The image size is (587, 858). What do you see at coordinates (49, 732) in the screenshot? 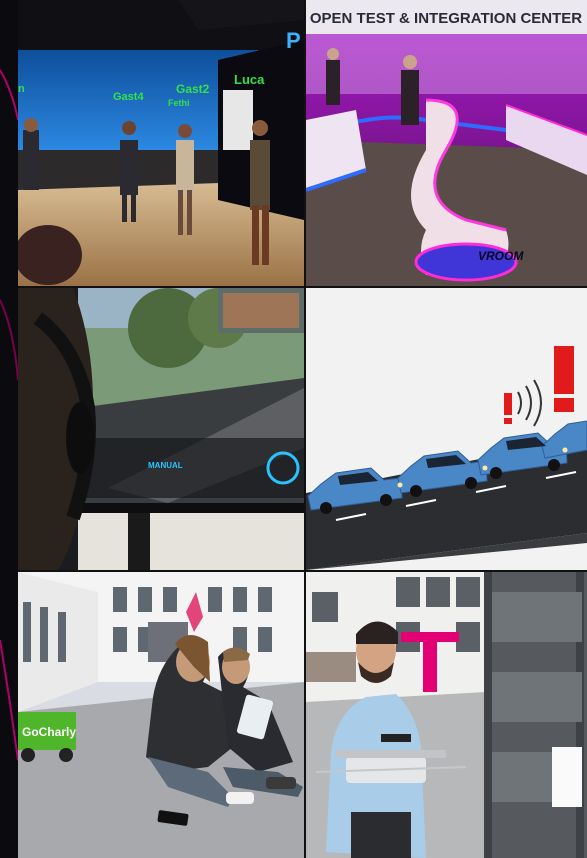
I see `robot-label: GoCharly` at bounding box center [49, 732].